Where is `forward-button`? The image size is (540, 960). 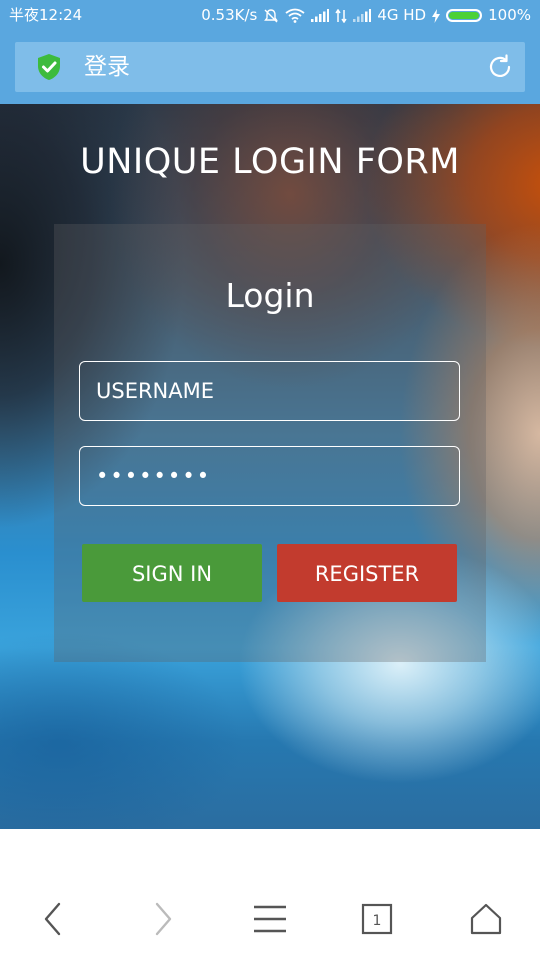
forward-button is located at coordinates (163, 919).